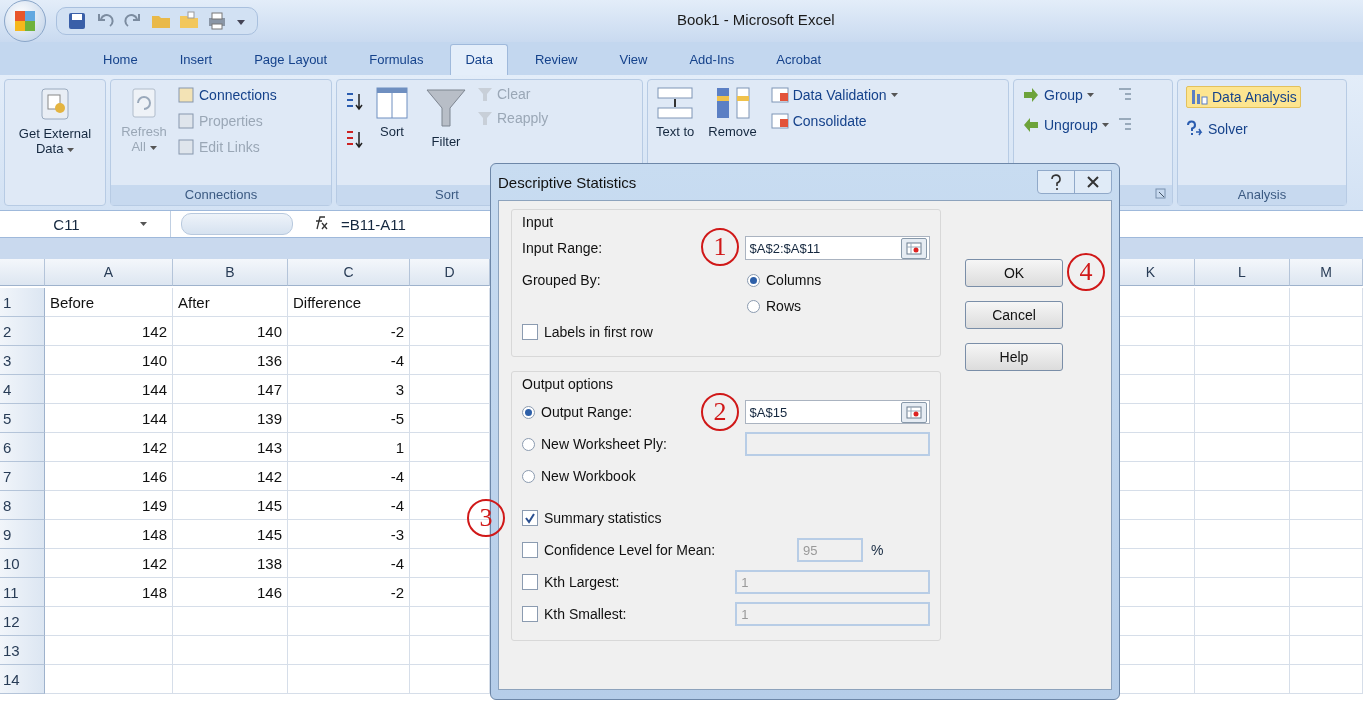 Image resolution: width=1363 pixels, height=704 pixels. I want to click on ribbon-tab: Page Layout, so click(291, 59).